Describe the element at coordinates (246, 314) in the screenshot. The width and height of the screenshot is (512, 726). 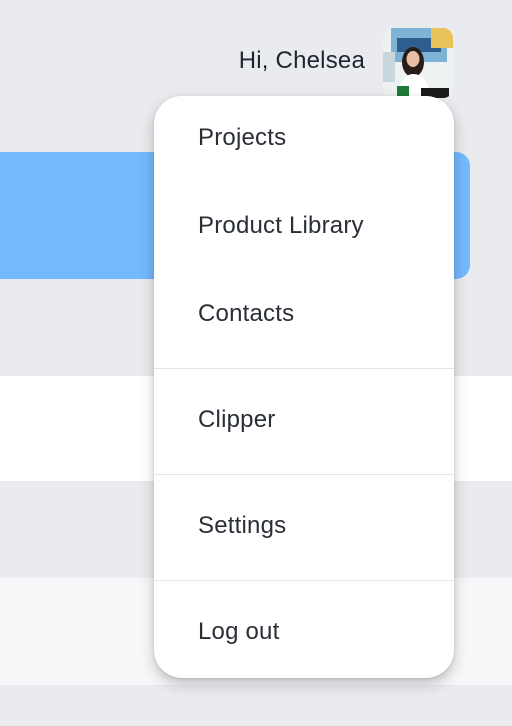
I see `menu-item-contacts: Contacts` at that location.